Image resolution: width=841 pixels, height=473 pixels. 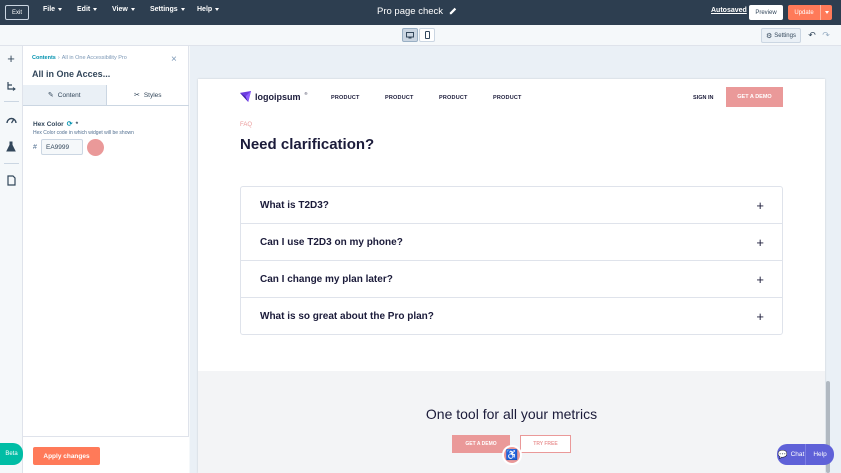 I want to click on help-button: Help, so click(x=820, y=454).